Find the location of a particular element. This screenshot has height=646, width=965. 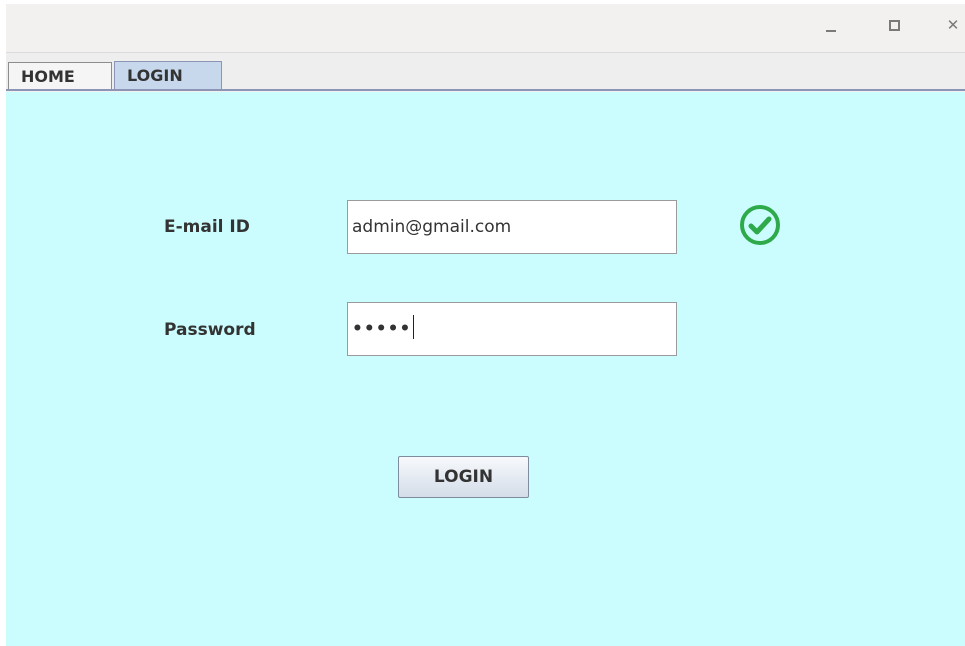

text-caret is located at coordinates (414, 327).